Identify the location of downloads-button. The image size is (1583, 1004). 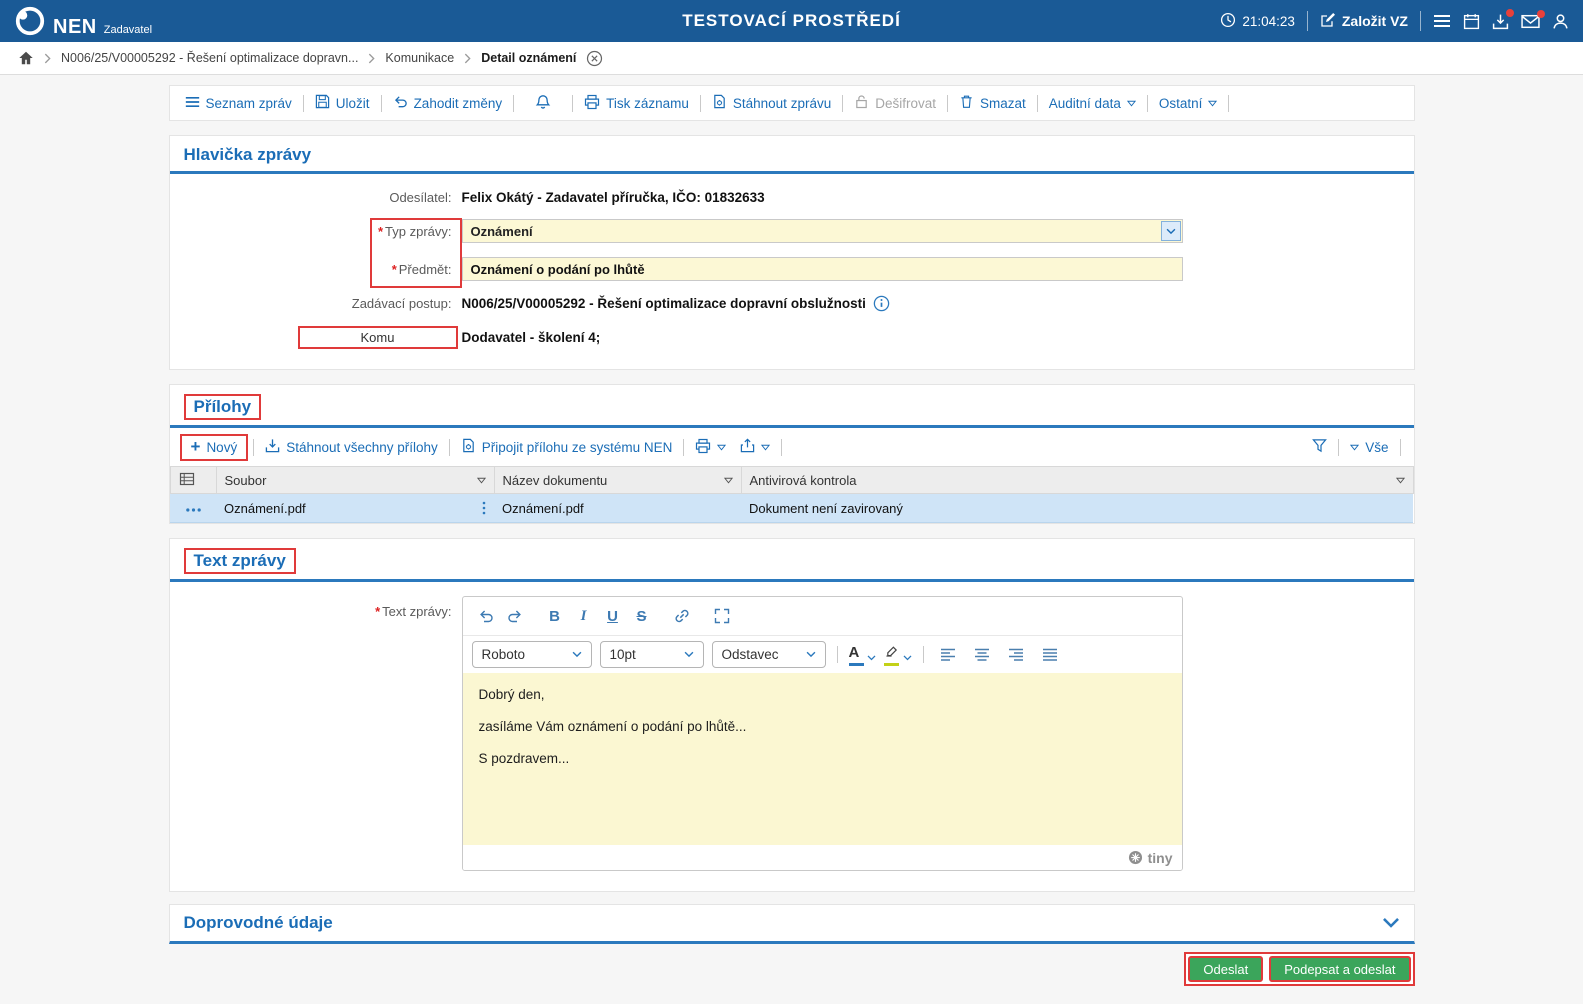
(1503, 19).